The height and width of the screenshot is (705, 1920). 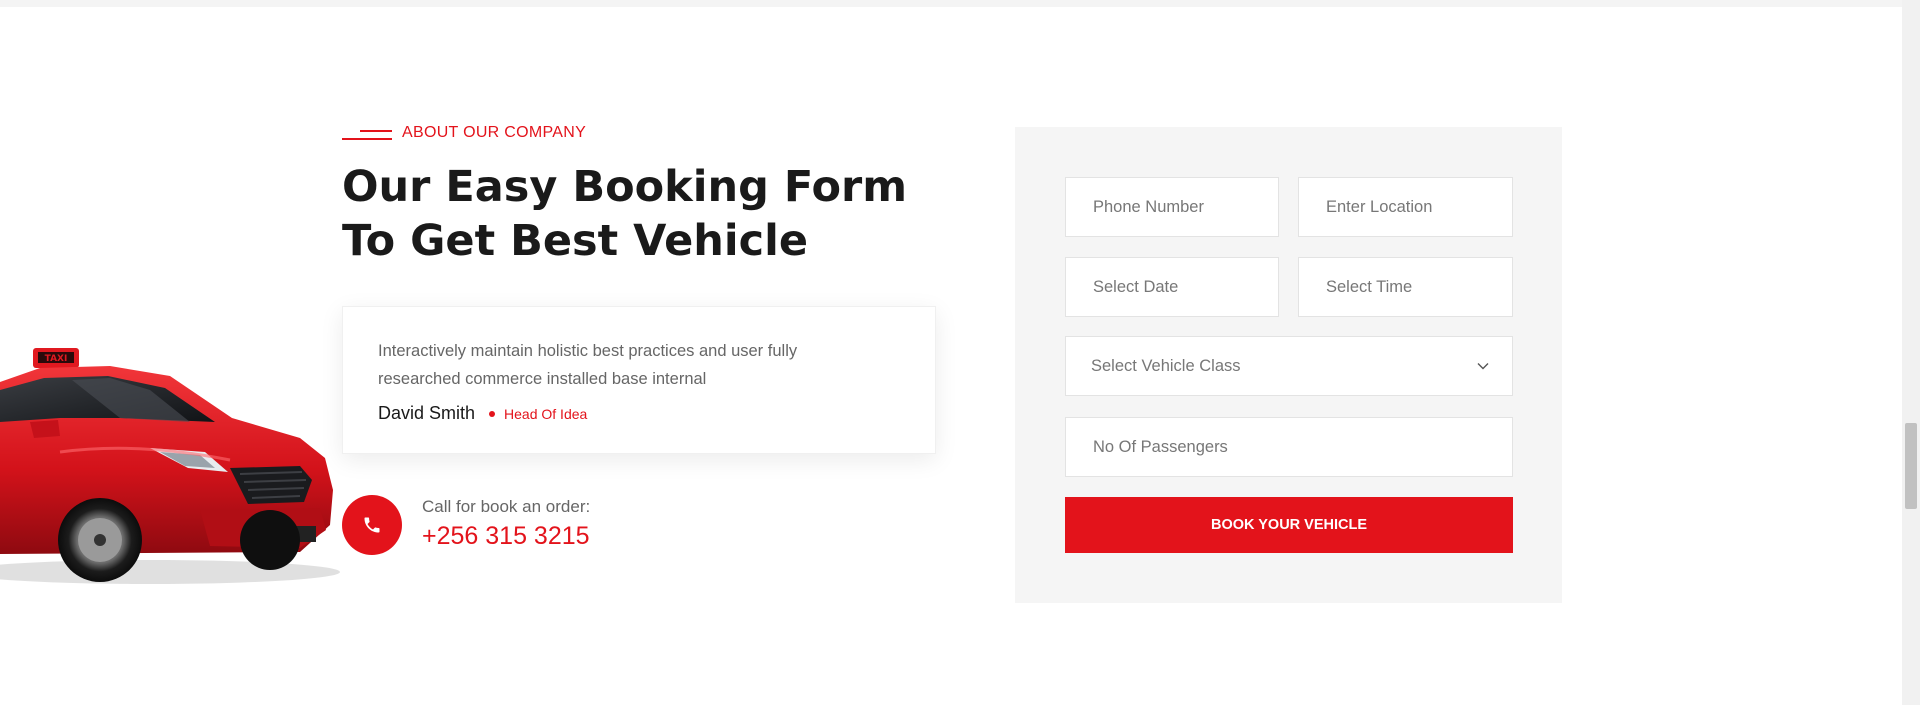 I want to click on scrollbar-thumb, so click(x=1911, y=466).